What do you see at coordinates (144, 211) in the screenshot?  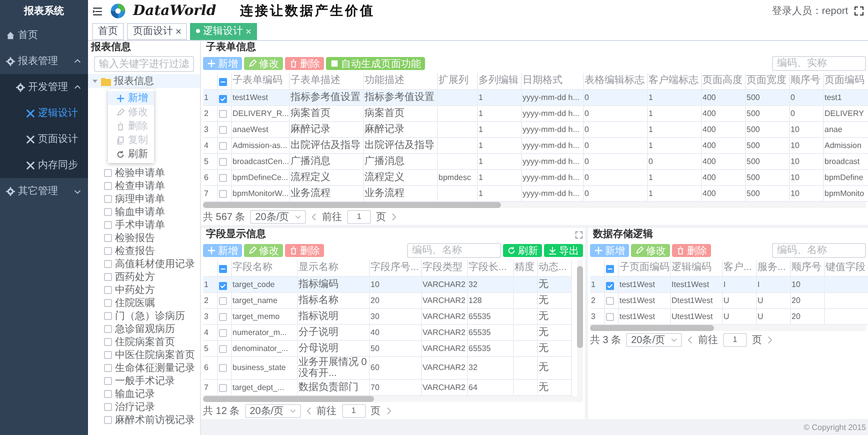 I see `tree-item: 输血申请单` at bounding box center [144, 211].